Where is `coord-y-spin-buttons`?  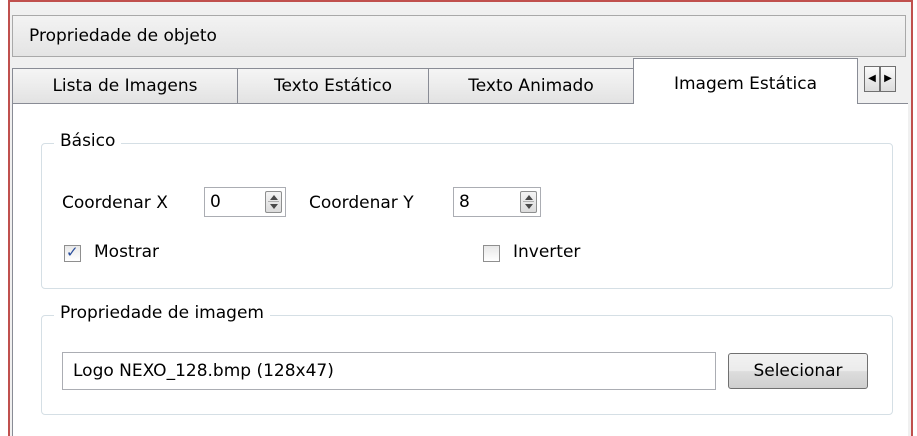 coord-y-spin-buttons is located at coordinates (528, 202).